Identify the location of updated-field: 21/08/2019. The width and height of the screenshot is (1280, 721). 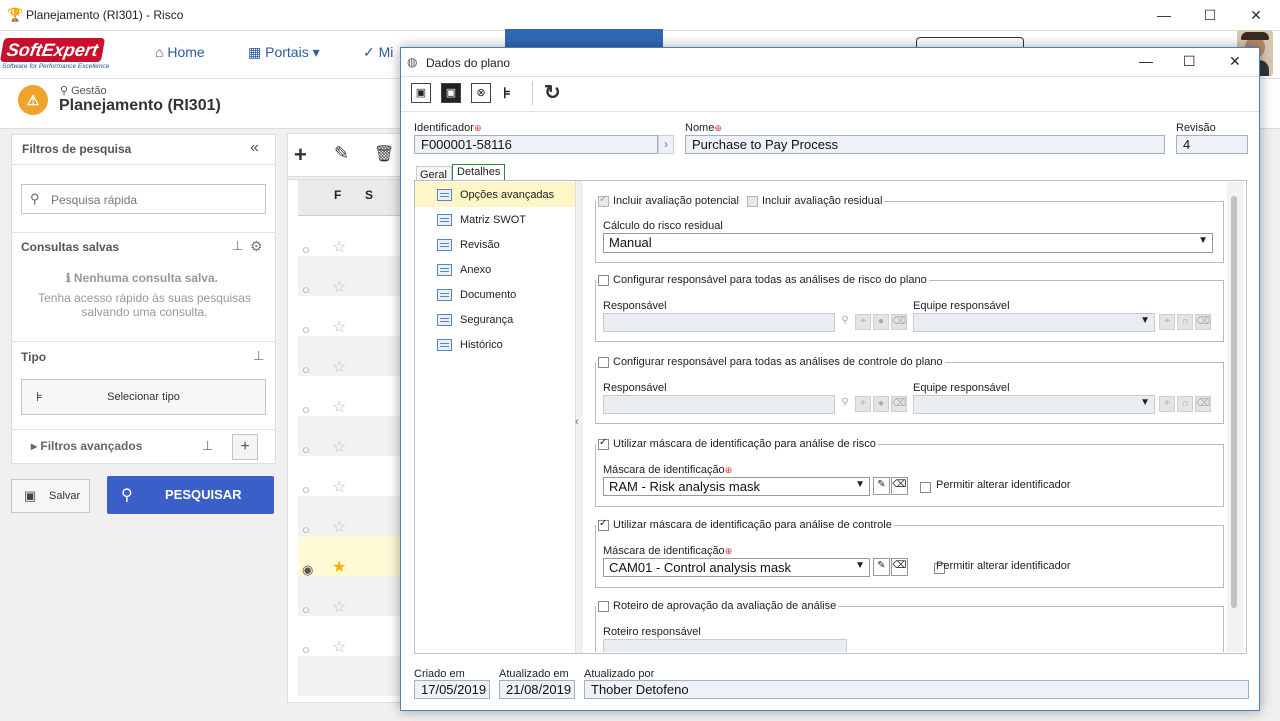
(537, 689).